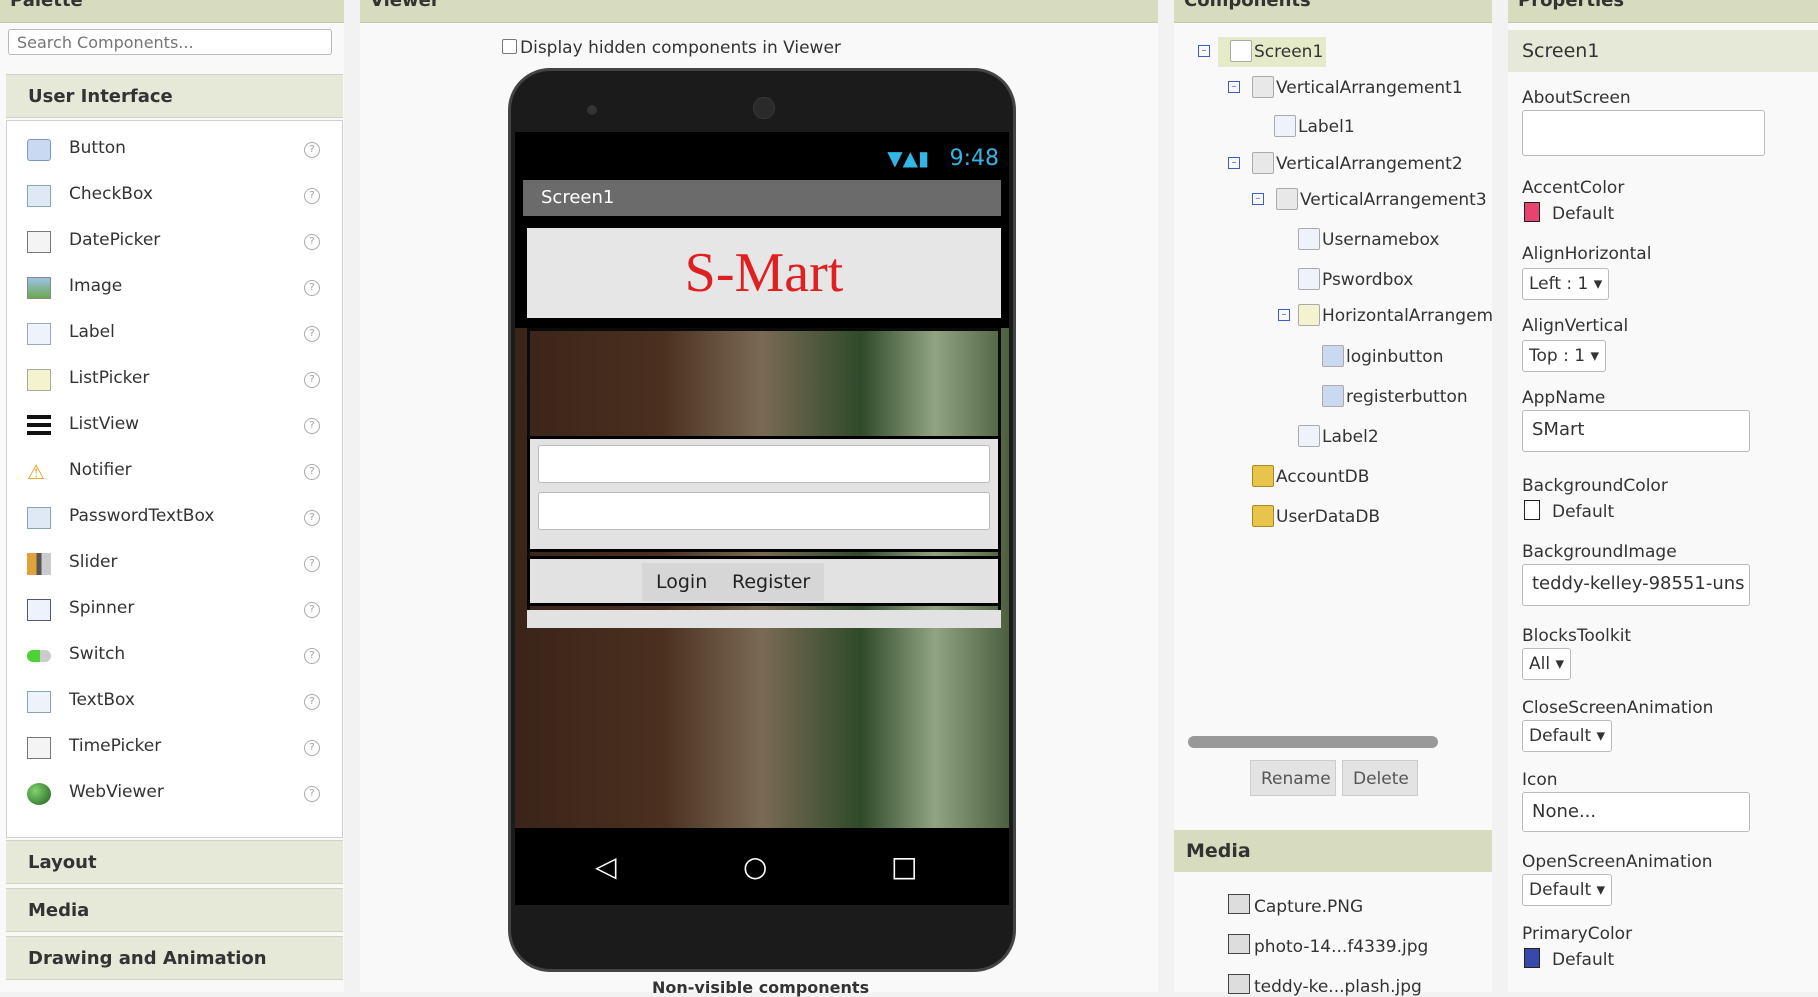 The height and width of the screenshot is (997, 1818). What do you see at coordinates (174, 862) in the screenshot?
I see `section-layout: Layout` at bounding box center [174, 862].